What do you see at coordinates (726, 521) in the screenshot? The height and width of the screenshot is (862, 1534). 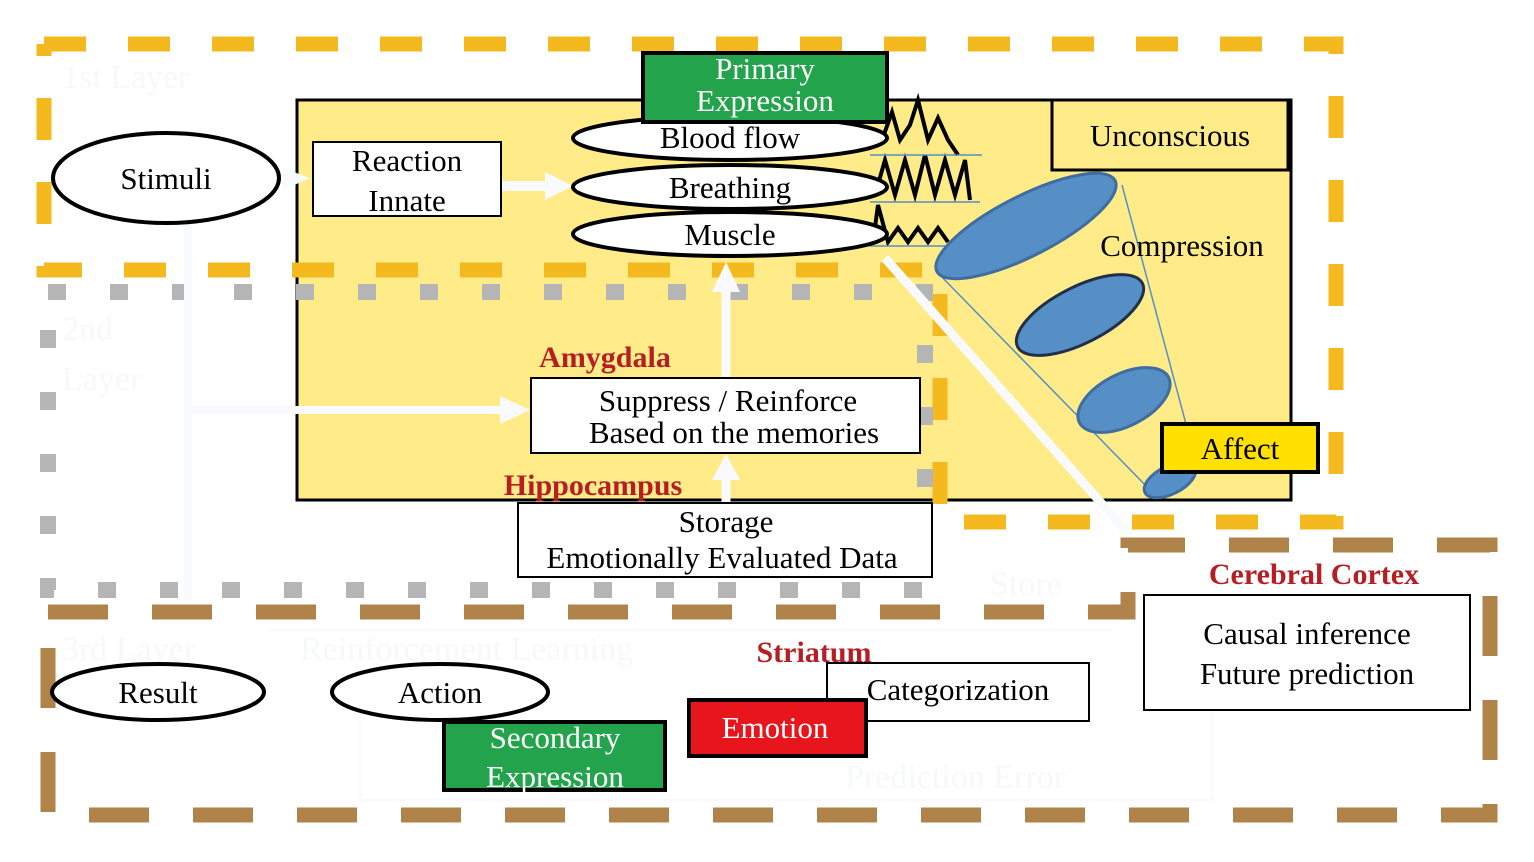 I see `storage-label: Storage` at bounding box center [726, 521].